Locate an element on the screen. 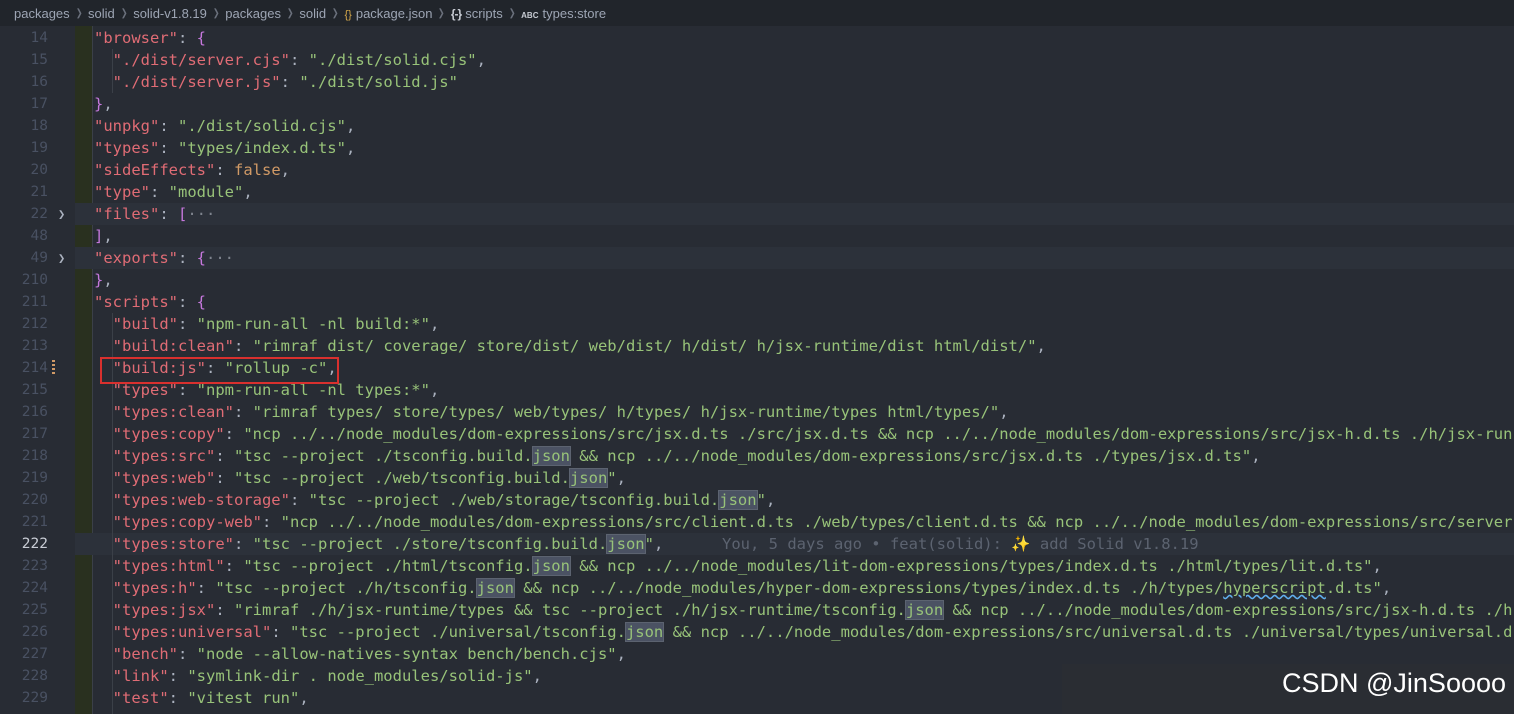 This screenshot has height=714, width=1514. breadcrumb-item: {} package.json is located at coordinates (388, 13).